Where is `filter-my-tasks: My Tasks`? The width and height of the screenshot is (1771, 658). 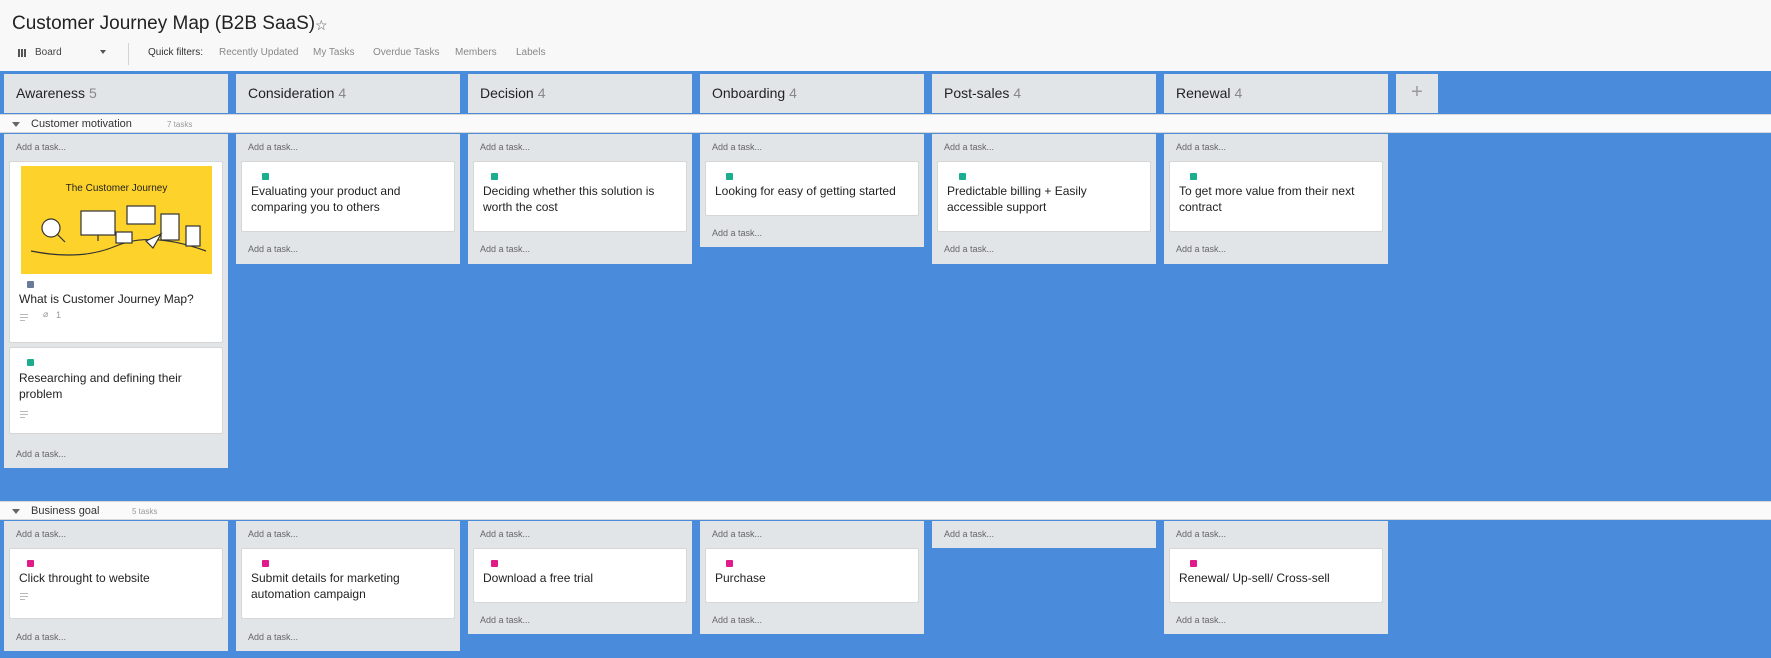 filter-my-tasks: My Tasks is located at coordinates (334, 52).